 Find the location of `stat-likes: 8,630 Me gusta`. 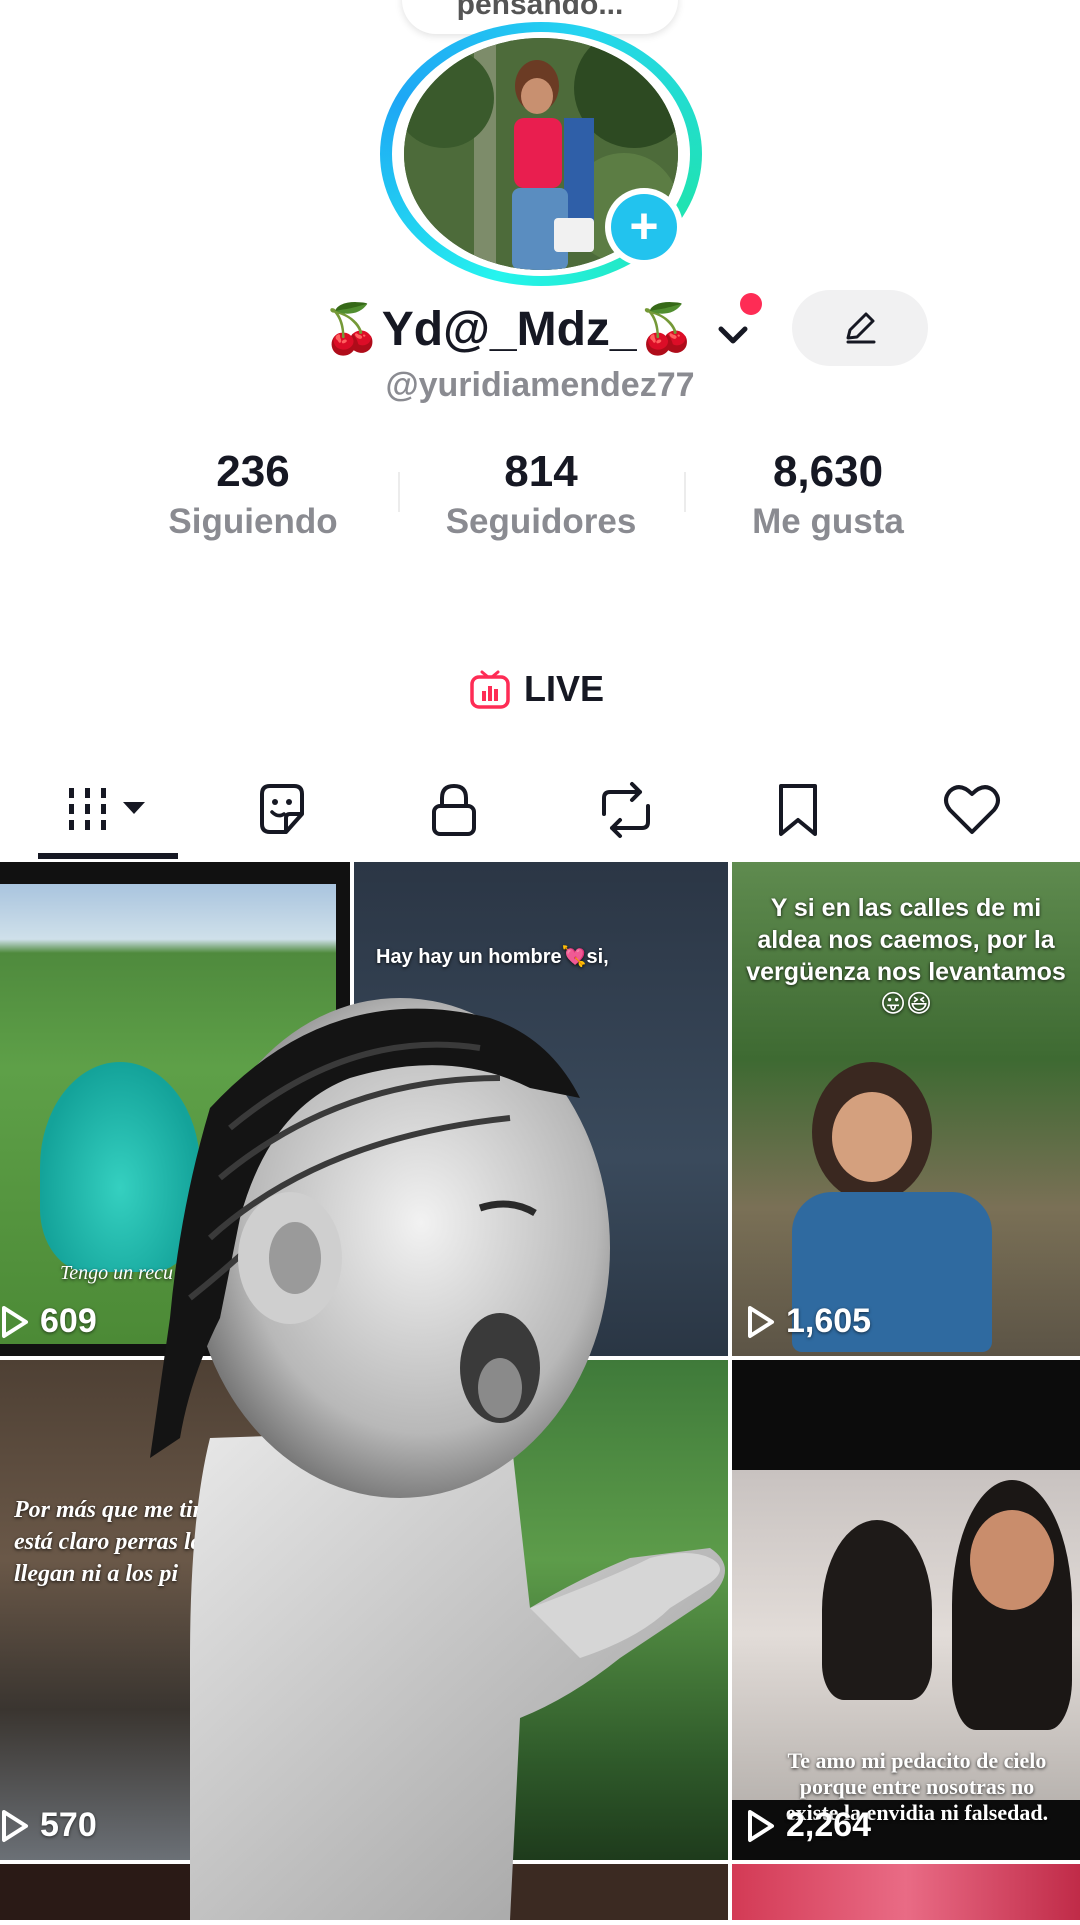

stat-likes: 8,630 Me gusta is located at coordinates (828, 496).